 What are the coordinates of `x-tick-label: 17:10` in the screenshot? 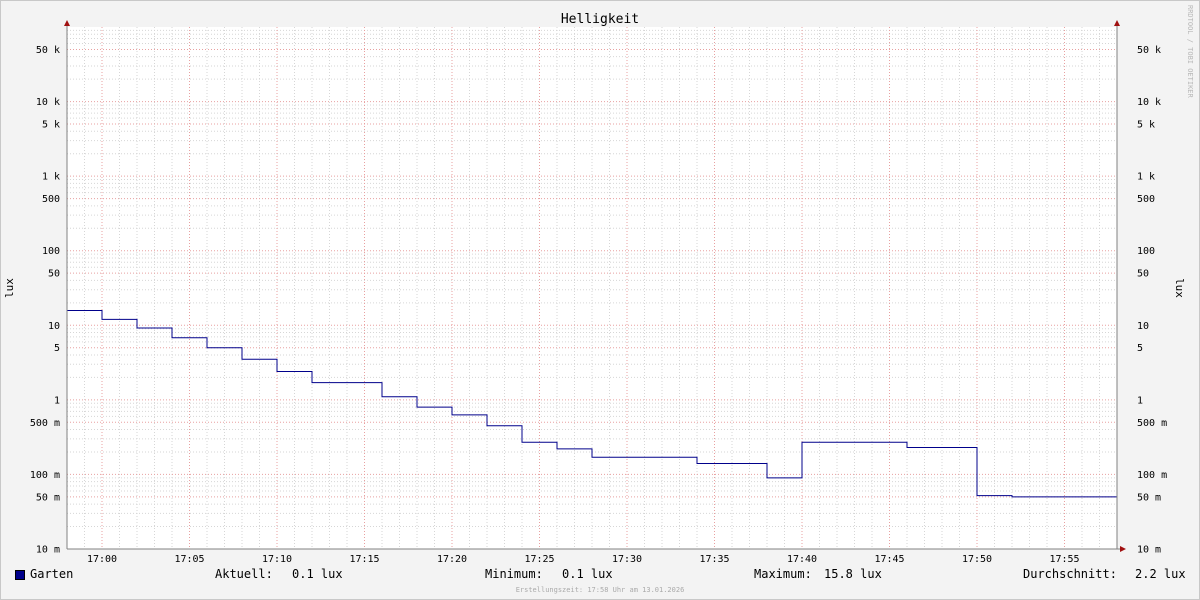 It's located at (277, 559).